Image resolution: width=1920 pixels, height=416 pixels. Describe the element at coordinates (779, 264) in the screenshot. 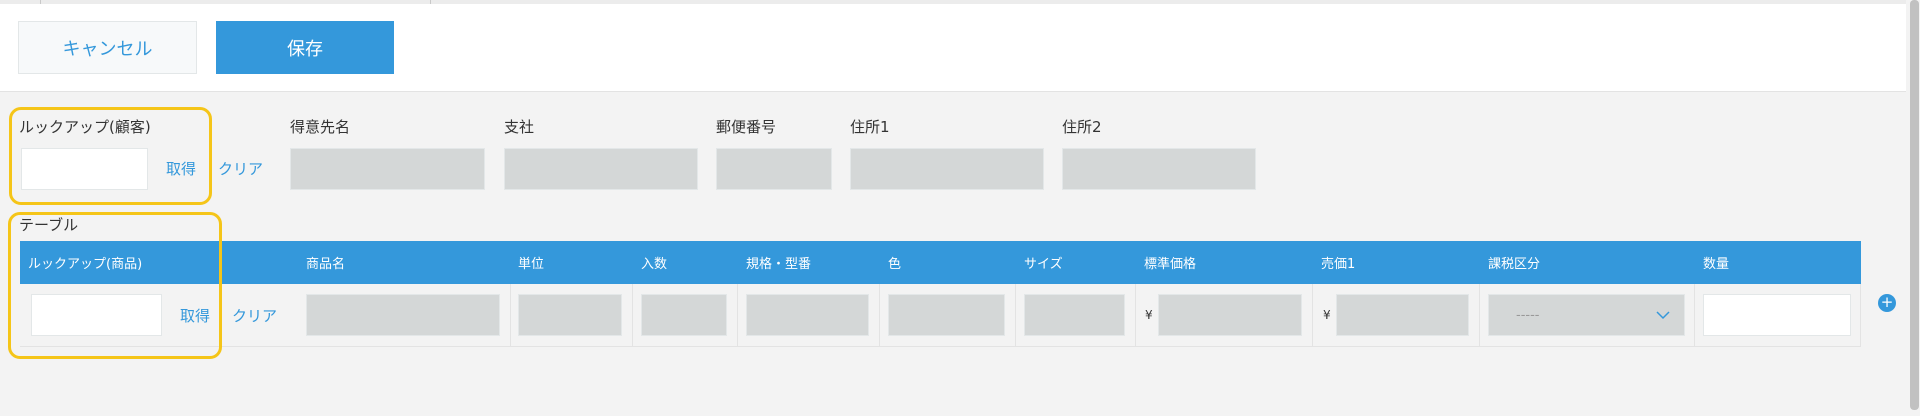

I see `column-header-model-number: 規格・型番` at that location.